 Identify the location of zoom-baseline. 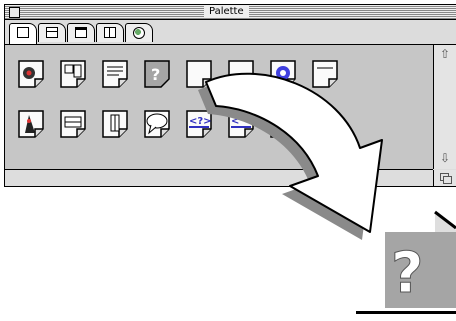
(406, 312).